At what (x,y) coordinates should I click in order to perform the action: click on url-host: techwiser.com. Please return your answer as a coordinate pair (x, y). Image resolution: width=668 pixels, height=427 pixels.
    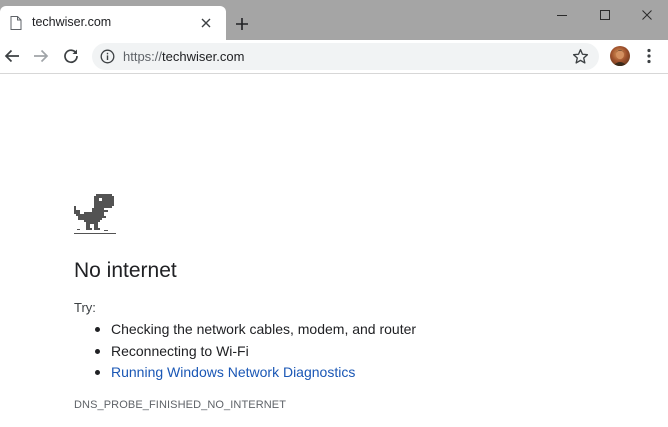
    Looking at the image, I should click on (203, 56).